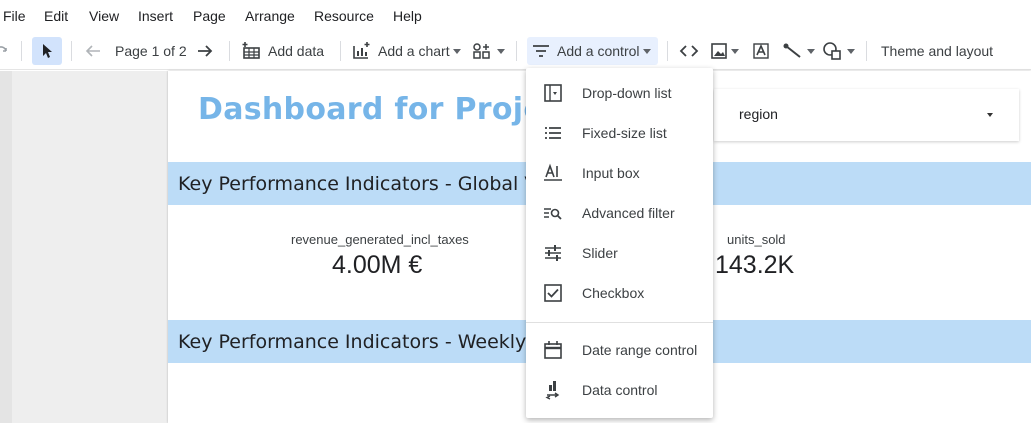 Image resolution: width=1031 pixels, height=423 pixels. I want to click on menu-item-date-range-control: Date range control, so click(619, 350).